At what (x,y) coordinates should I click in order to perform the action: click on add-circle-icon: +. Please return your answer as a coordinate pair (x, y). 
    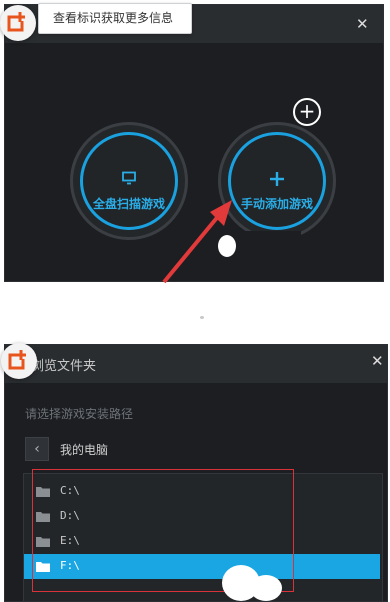
    Looking at the image, I should click on (307, 112).